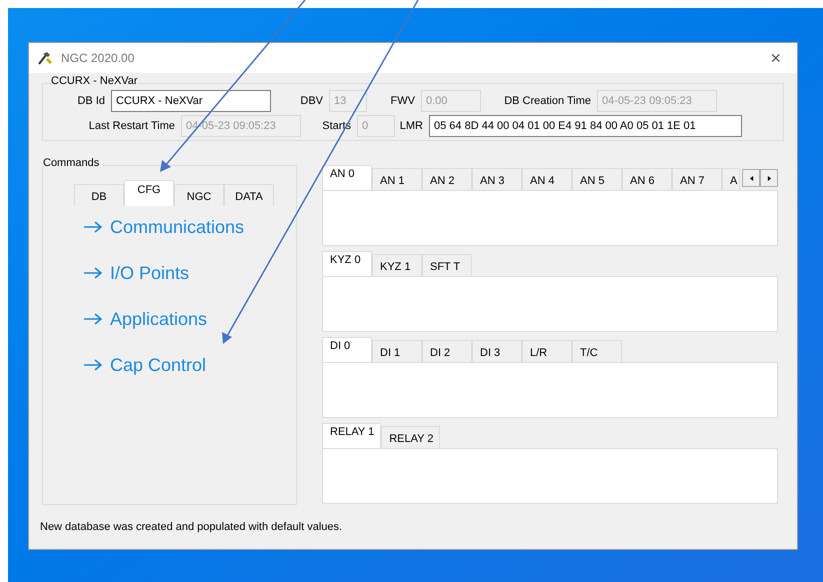  What do you see at coordinates (447, 179) in the screenshot?
I see `tab: AN 2` at bounding box center [447, 179].